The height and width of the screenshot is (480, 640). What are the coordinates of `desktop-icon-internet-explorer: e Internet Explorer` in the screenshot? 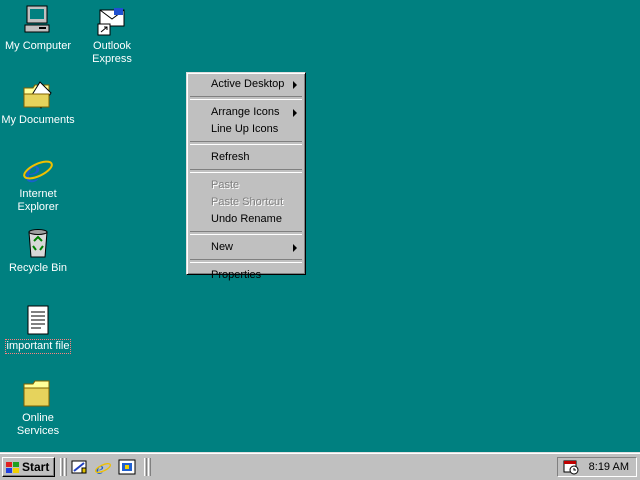 It's located at (38, 183).